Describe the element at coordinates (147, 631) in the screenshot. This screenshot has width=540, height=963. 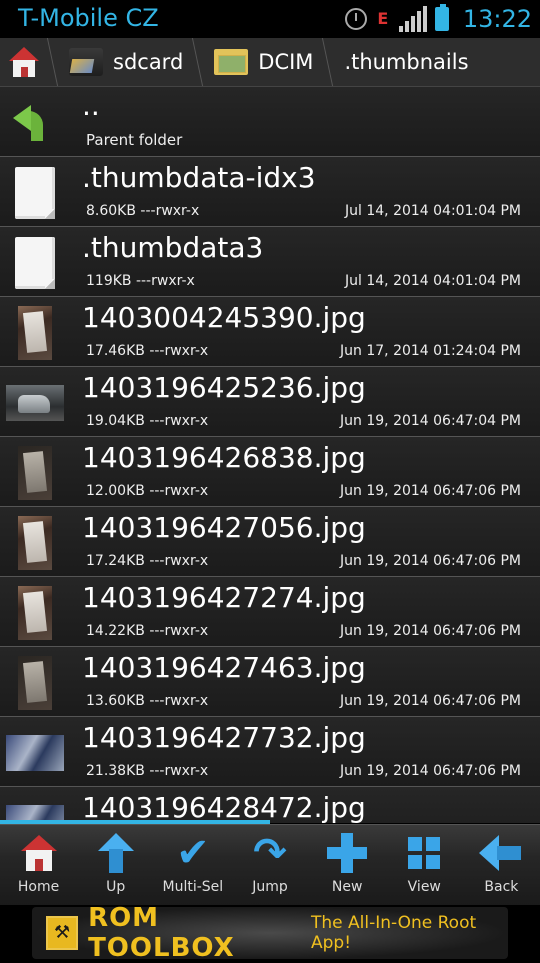
I see `file-info: 14.22KB ---rwxr-x` at that location.